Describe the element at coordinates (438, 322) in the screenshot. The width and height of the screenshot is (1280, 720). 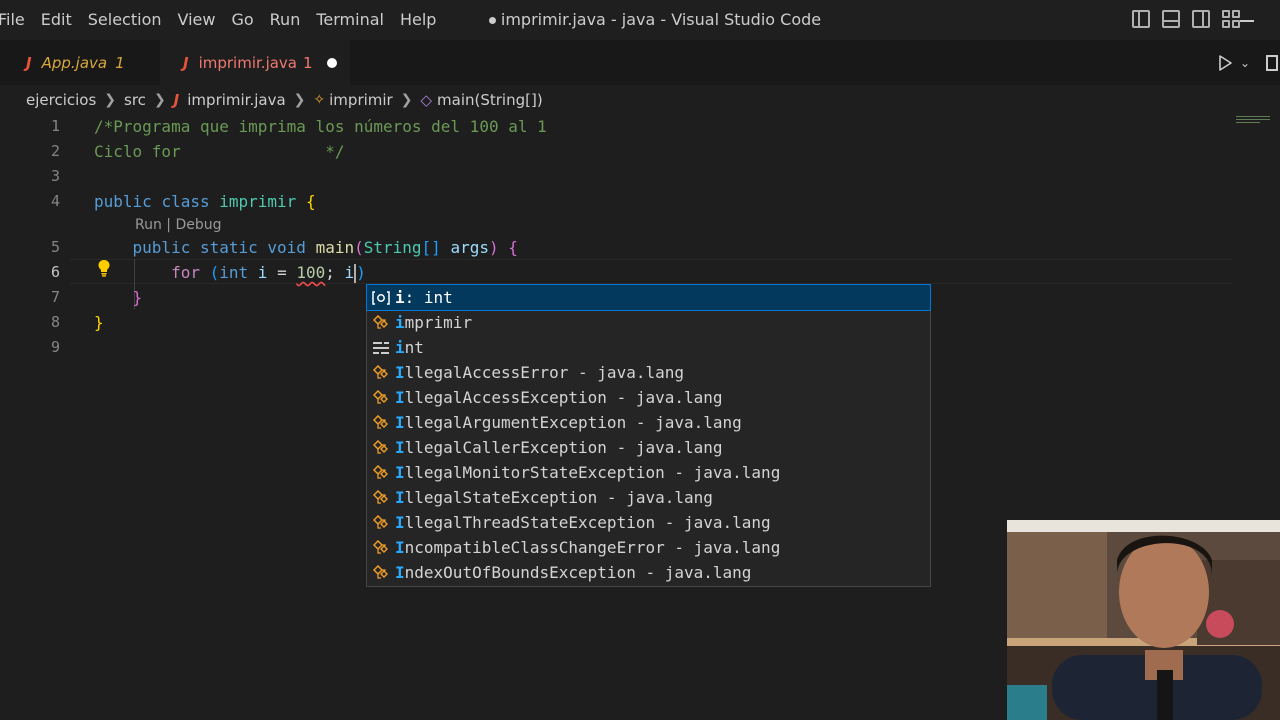
I see `suggestion-label: mprimir` at that location.